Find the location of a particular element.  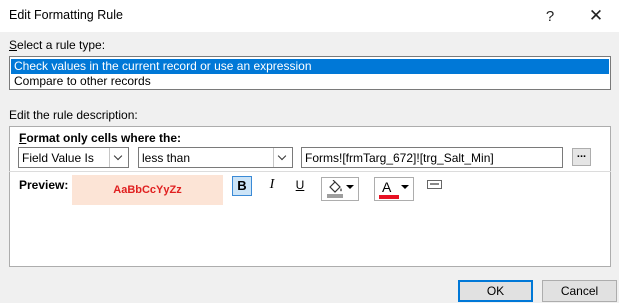

preview-sample: AaBbCcYyZz is located at coordinates (147, 190).